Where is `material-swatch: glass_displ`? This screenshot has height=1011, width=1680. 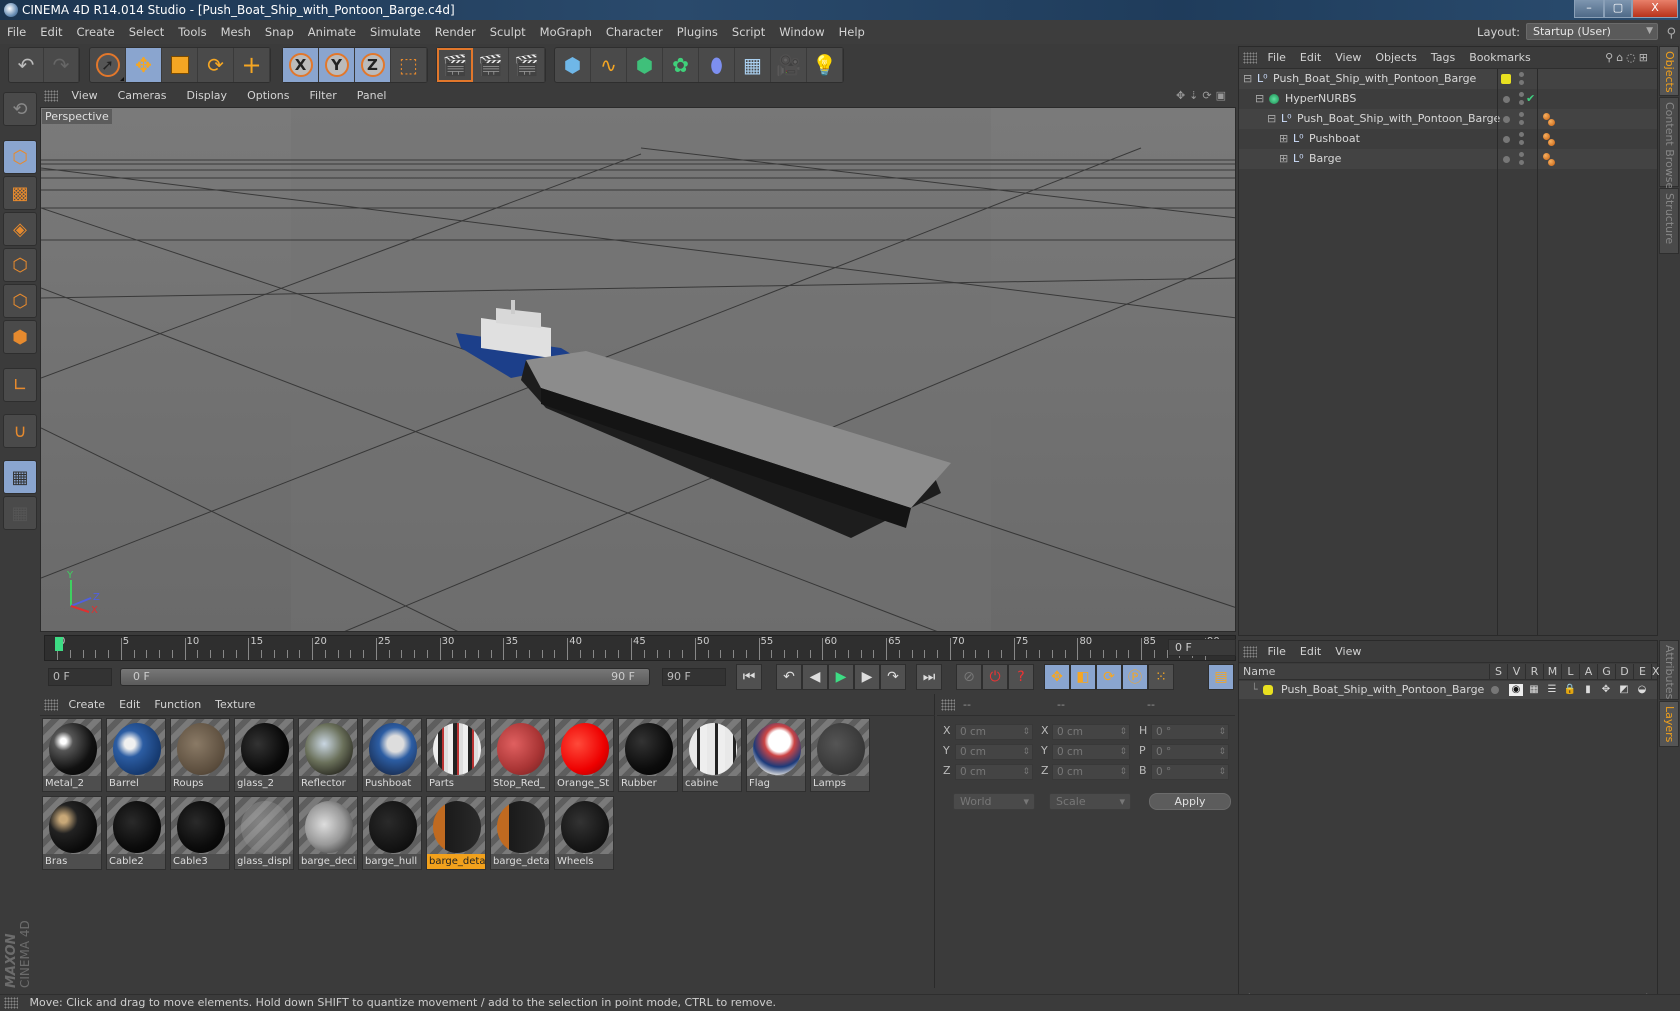
material-swatch: glass_displ is located at coordinates (264, 833).